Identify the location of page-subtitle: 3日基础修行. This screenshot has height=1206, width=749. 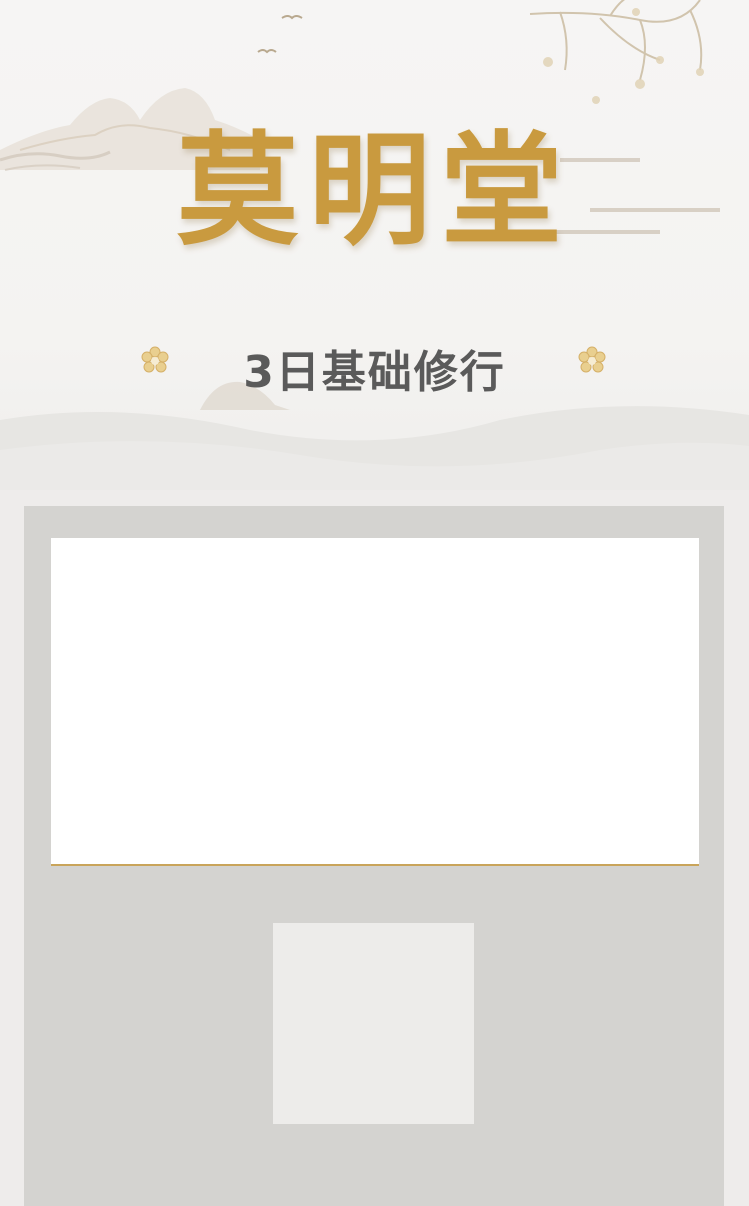
(374, 372).